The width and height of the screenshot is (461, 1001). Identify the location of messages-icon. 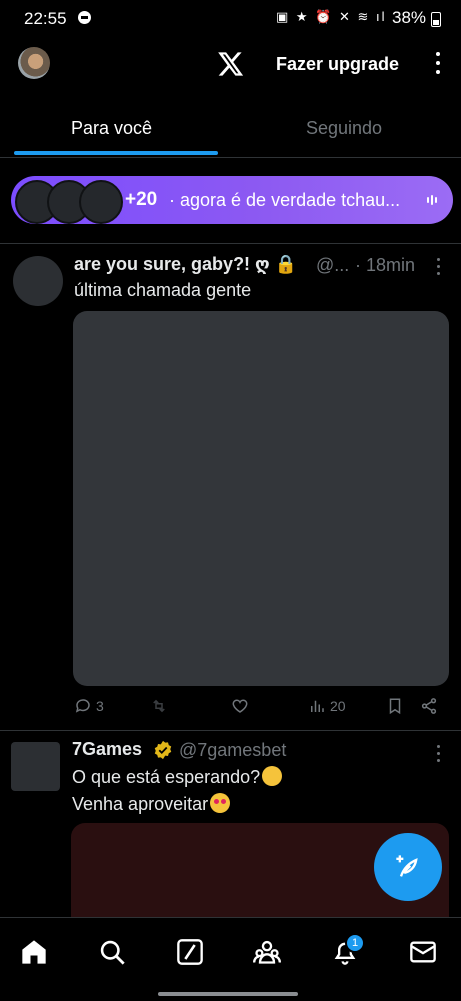
(423, 952).